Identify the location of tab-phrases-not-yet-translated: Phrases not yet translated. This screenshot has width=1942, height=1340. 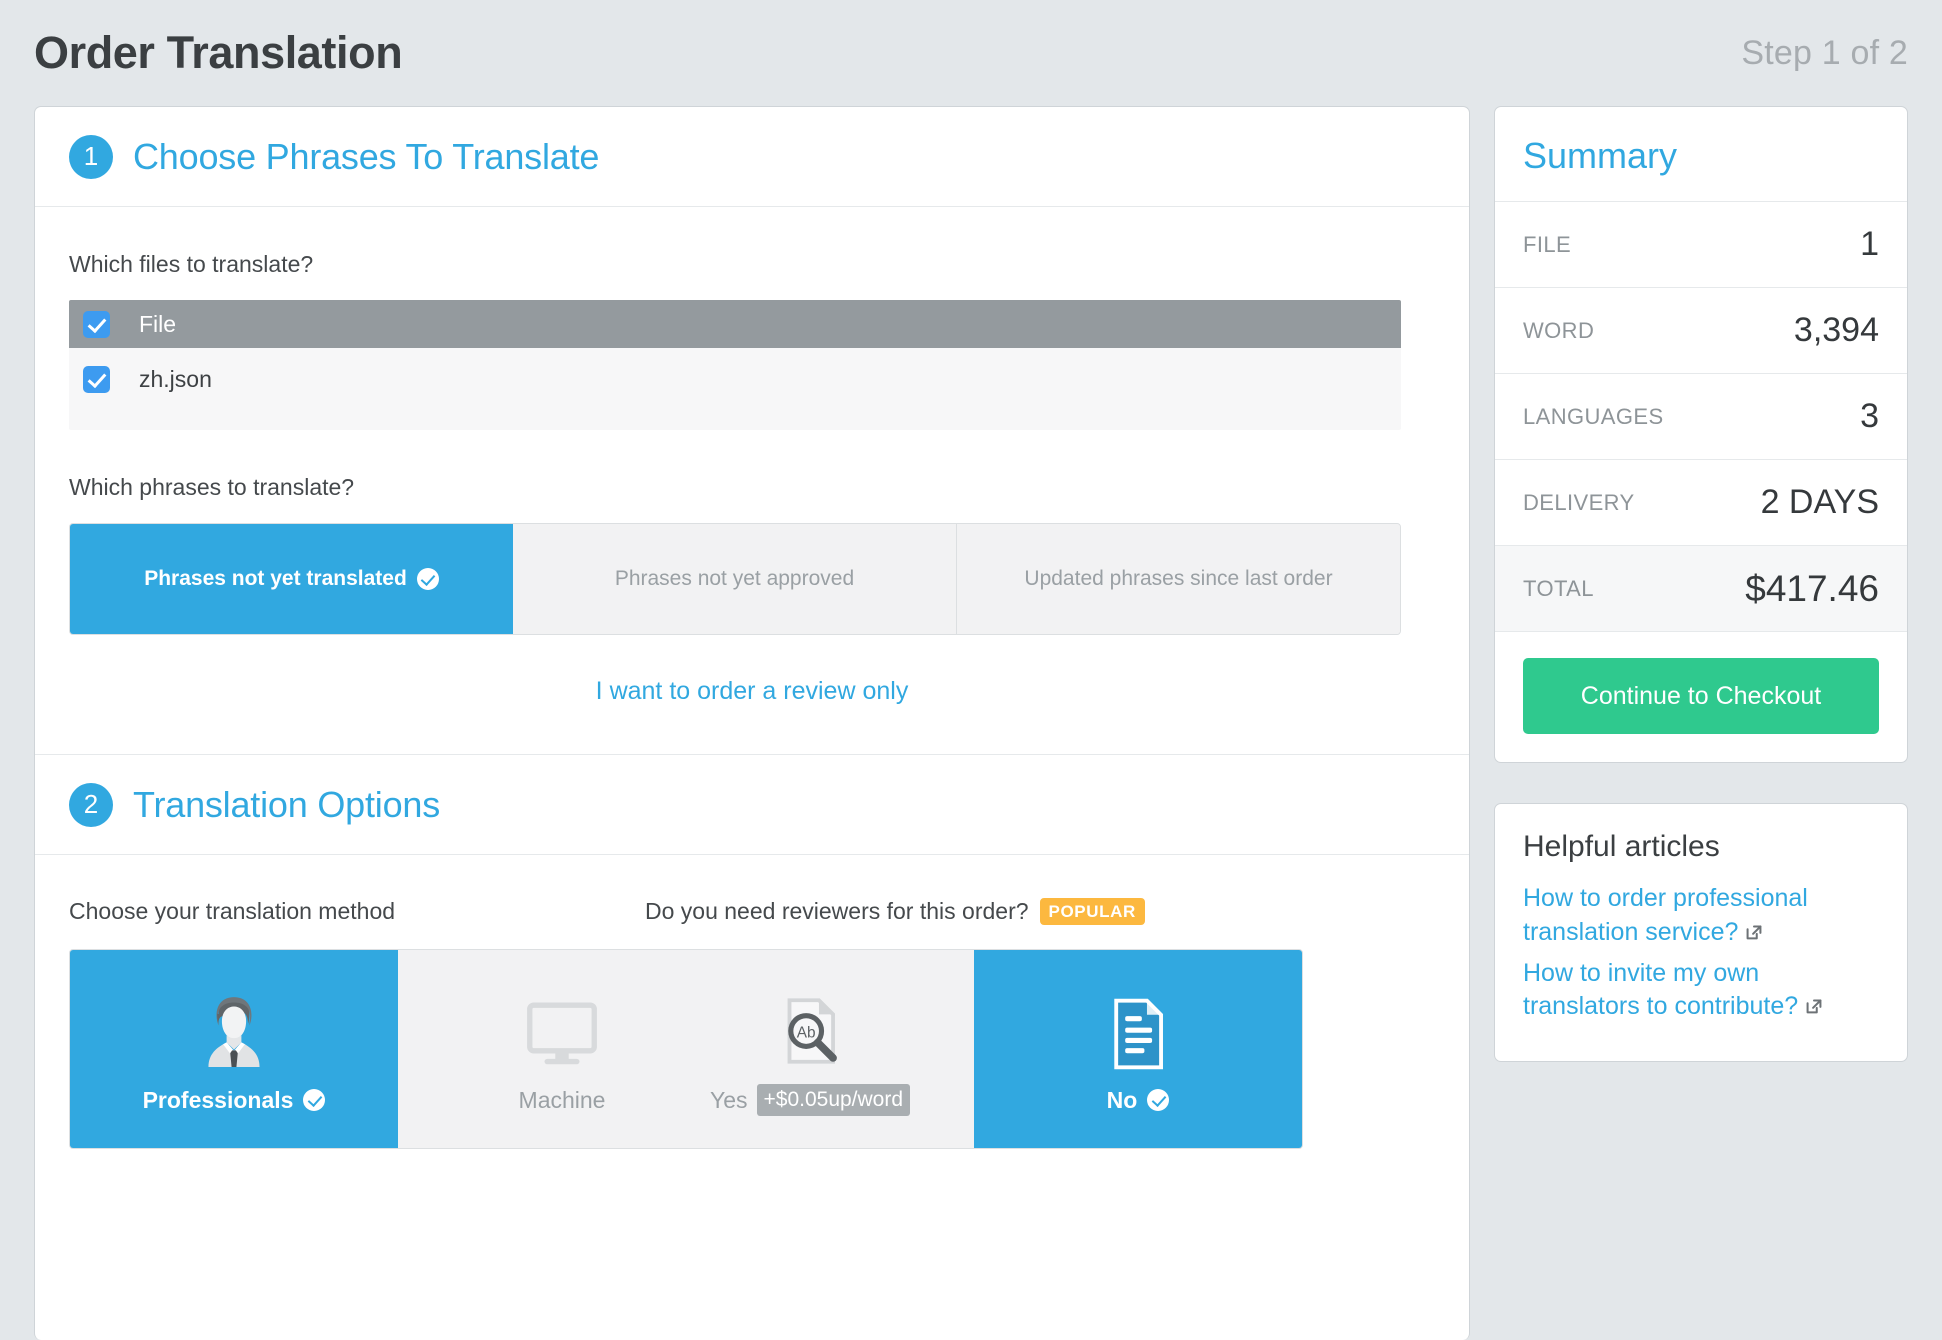
(291, 579).